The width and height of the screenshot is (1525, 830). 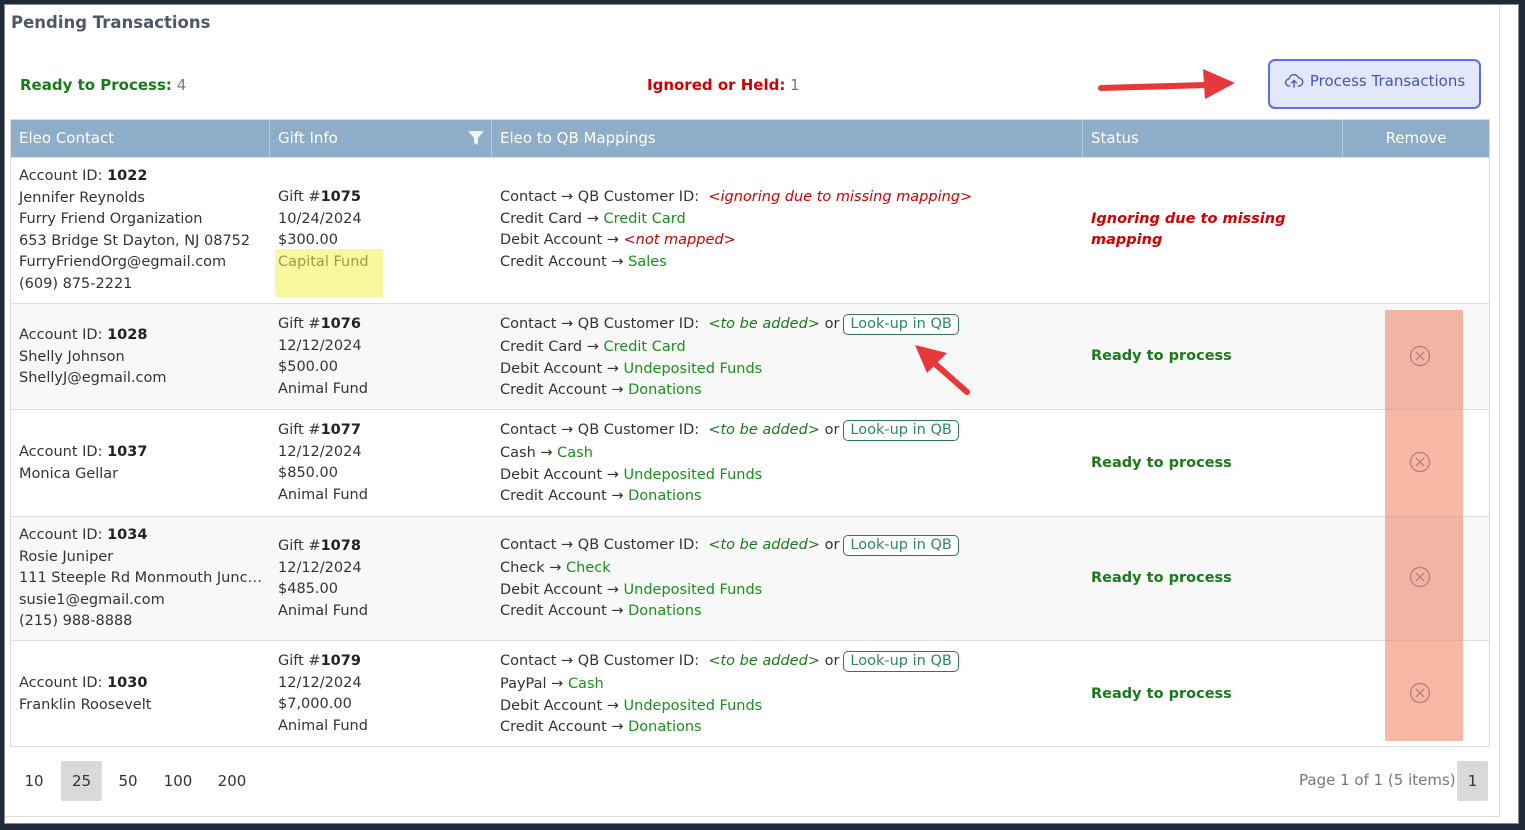 I want to click on gift-amount: $500.00, so click(x=308, y=367).